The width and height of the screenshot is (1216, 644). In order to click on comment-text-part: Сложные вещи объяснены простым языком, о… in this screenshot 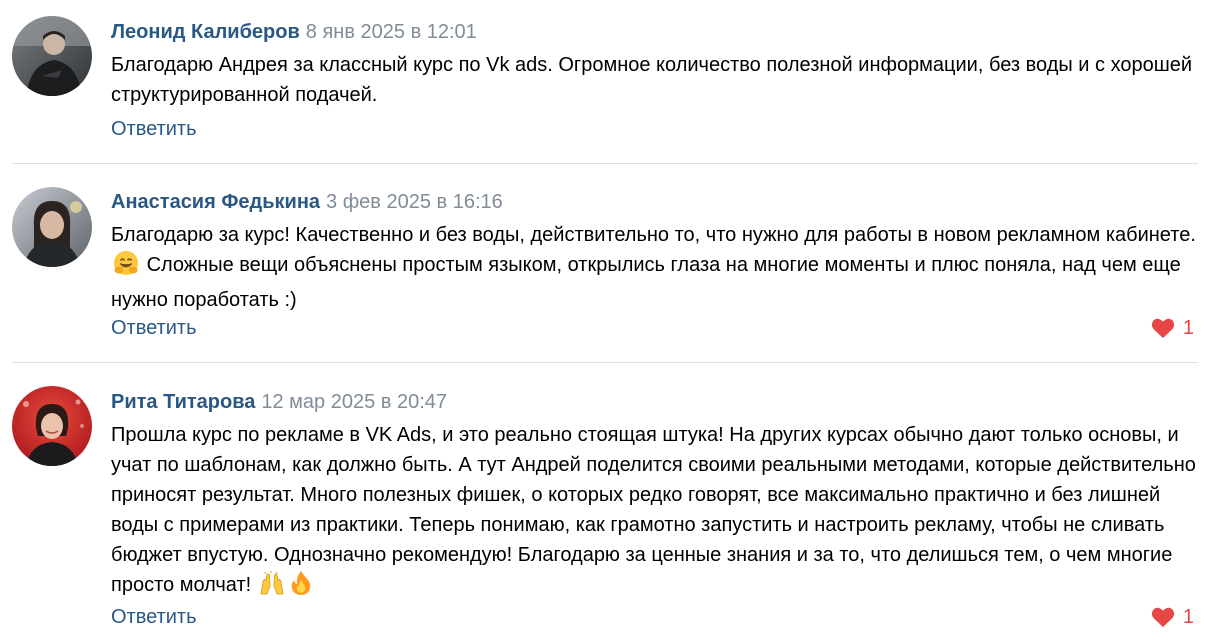, I will do `click(646, 282)`.